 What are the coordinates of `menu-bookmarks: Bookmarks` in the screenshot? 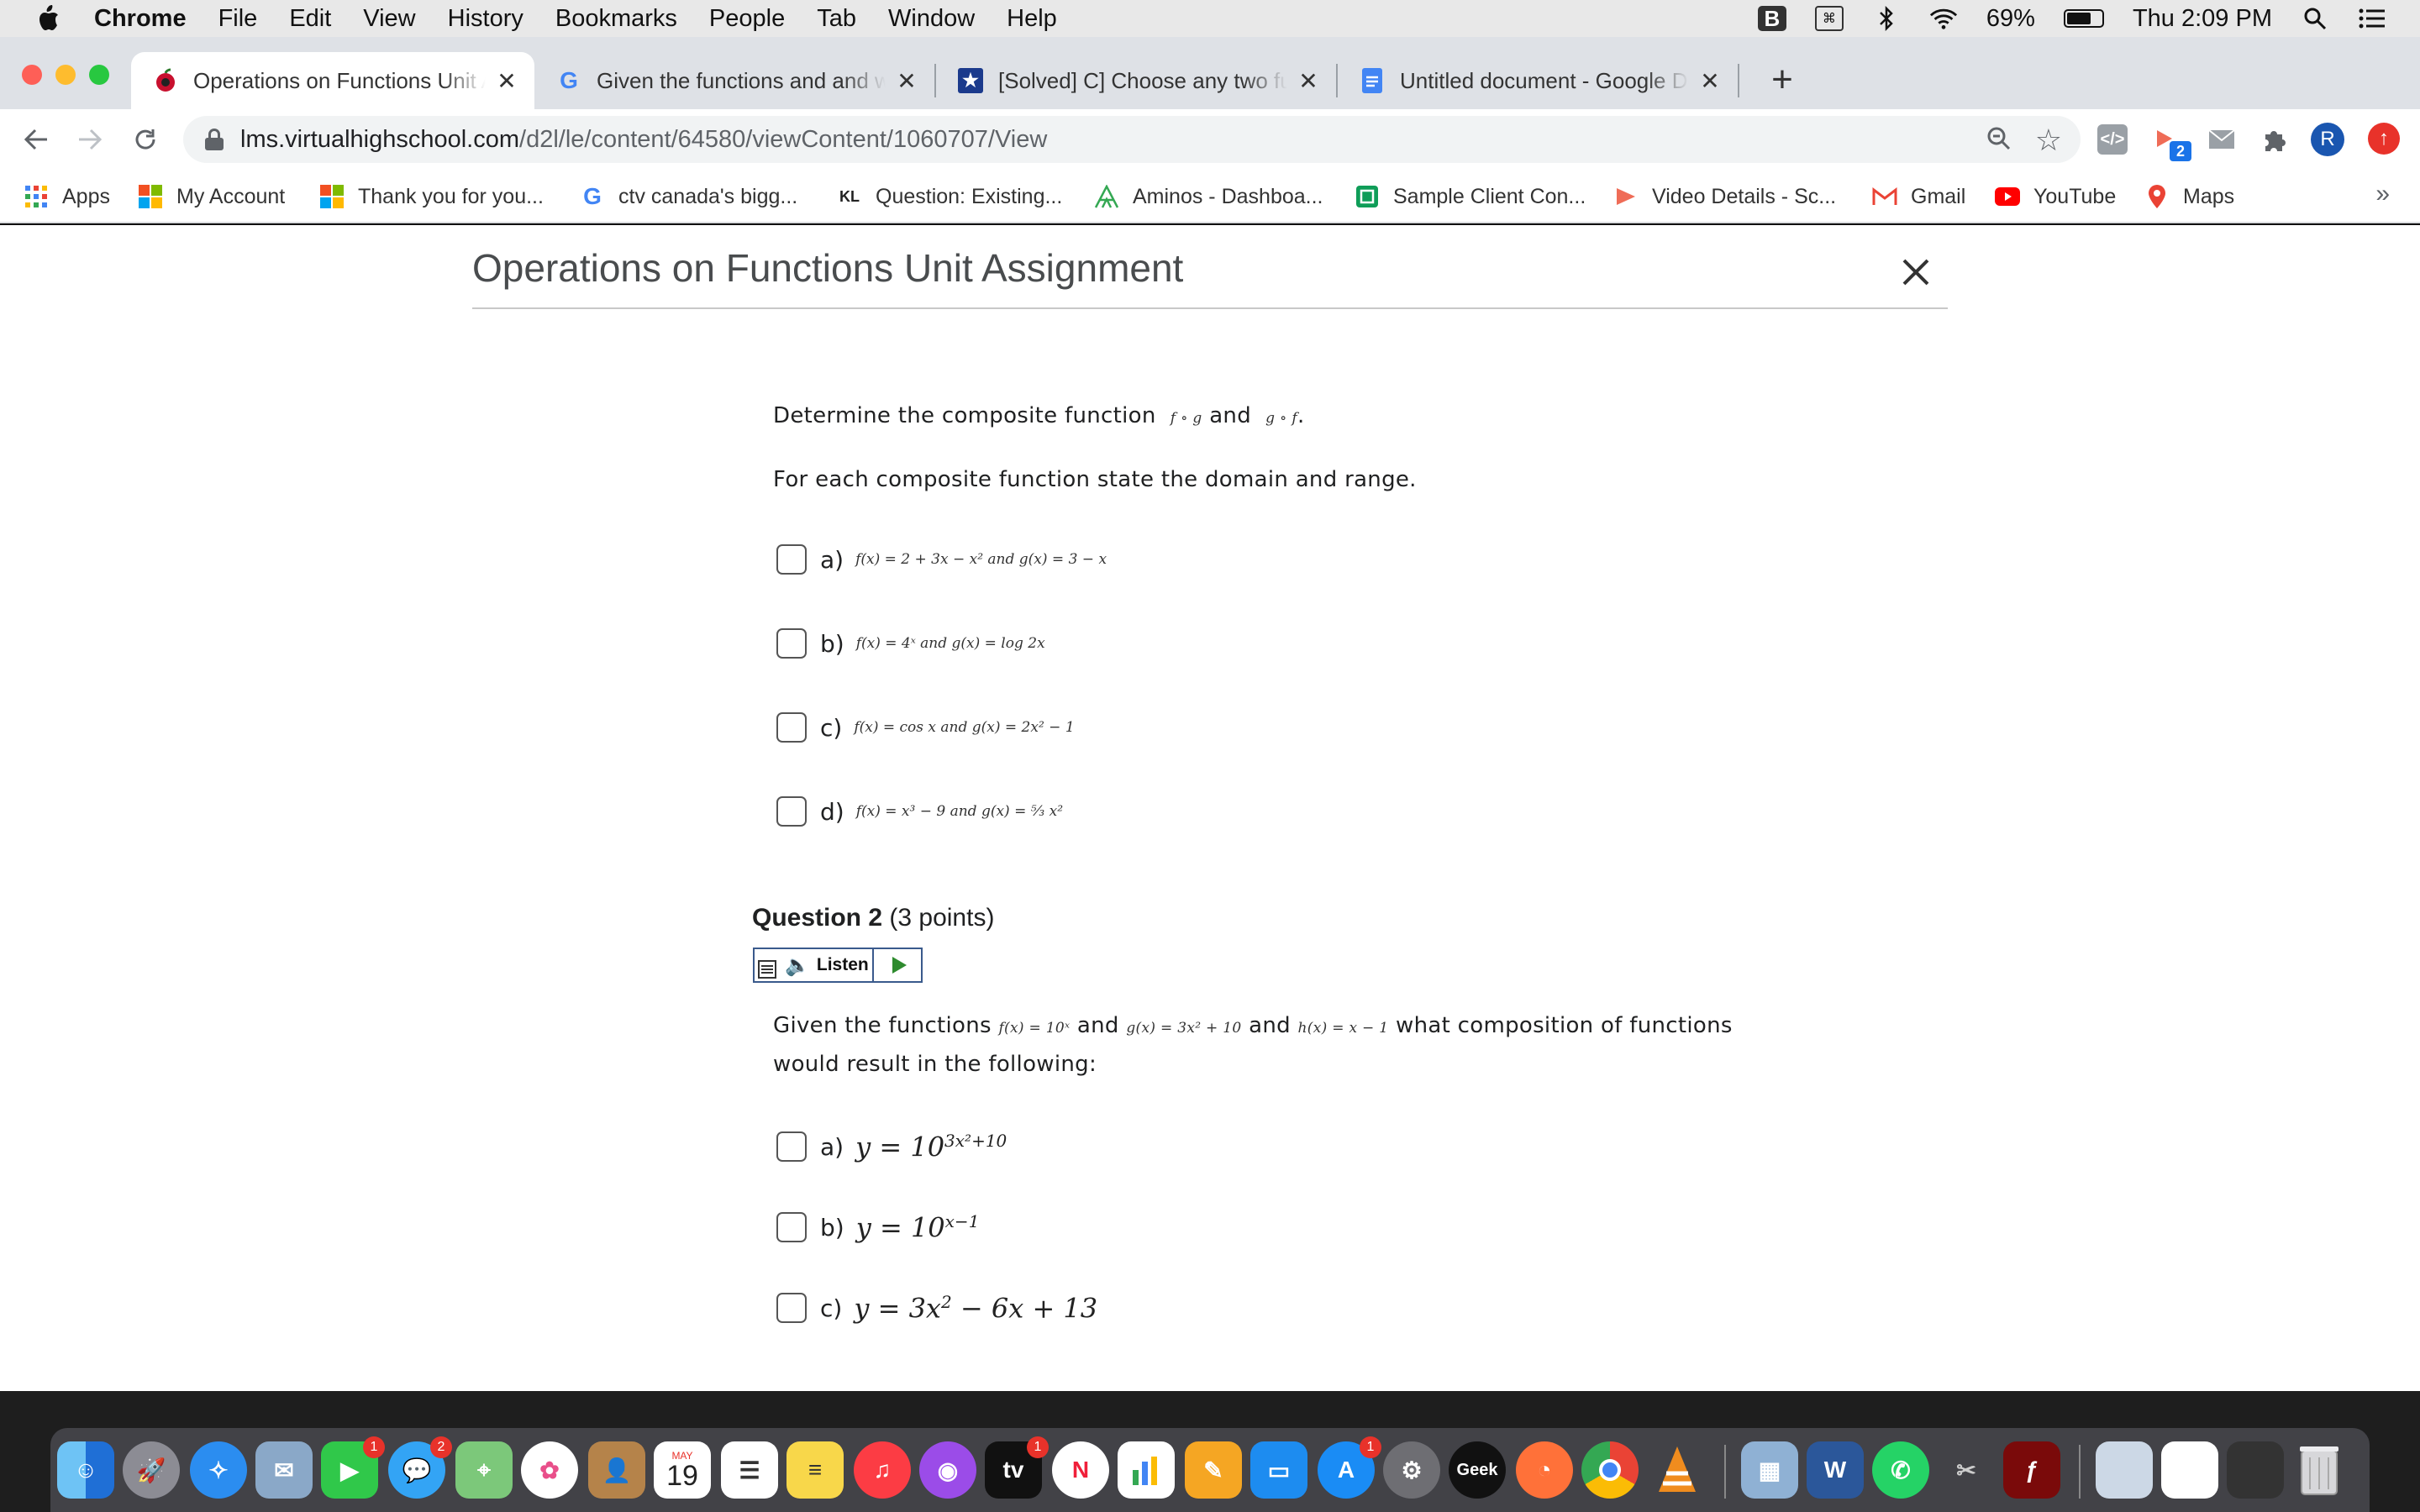 It's located at (616, 19).